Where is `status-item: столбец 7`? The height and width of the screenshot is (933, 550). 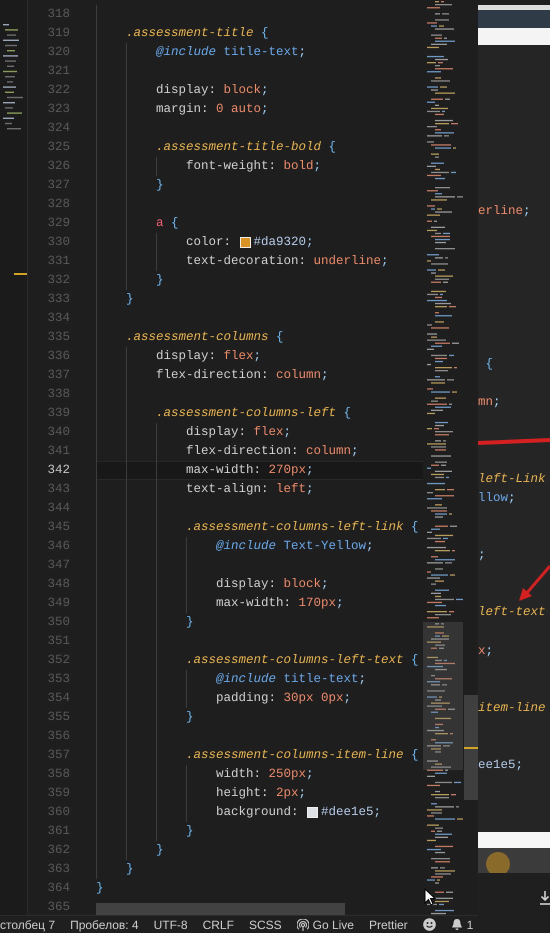 status-item: столбец 7 is located at coordinates (28, 925).